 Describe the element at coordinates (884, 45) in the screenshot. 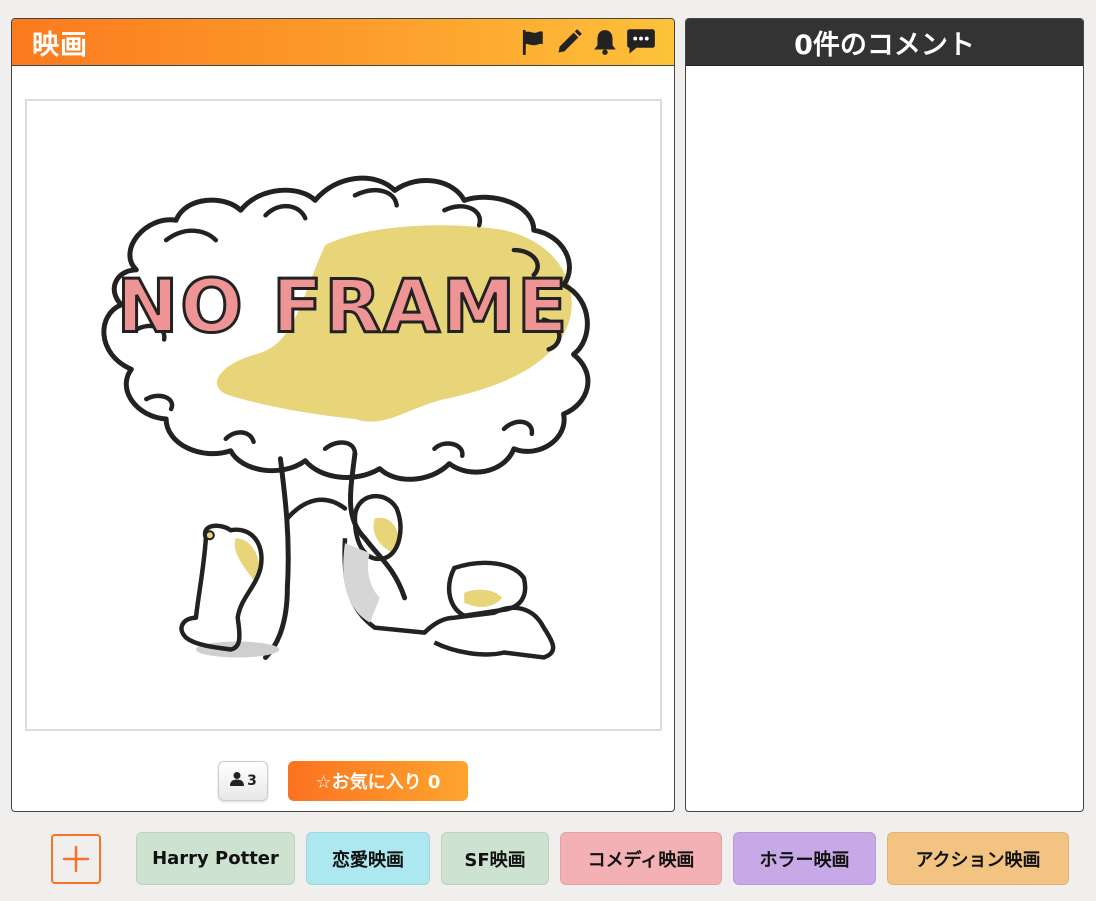

I see `comments-title: 0件のコメント` at that location.